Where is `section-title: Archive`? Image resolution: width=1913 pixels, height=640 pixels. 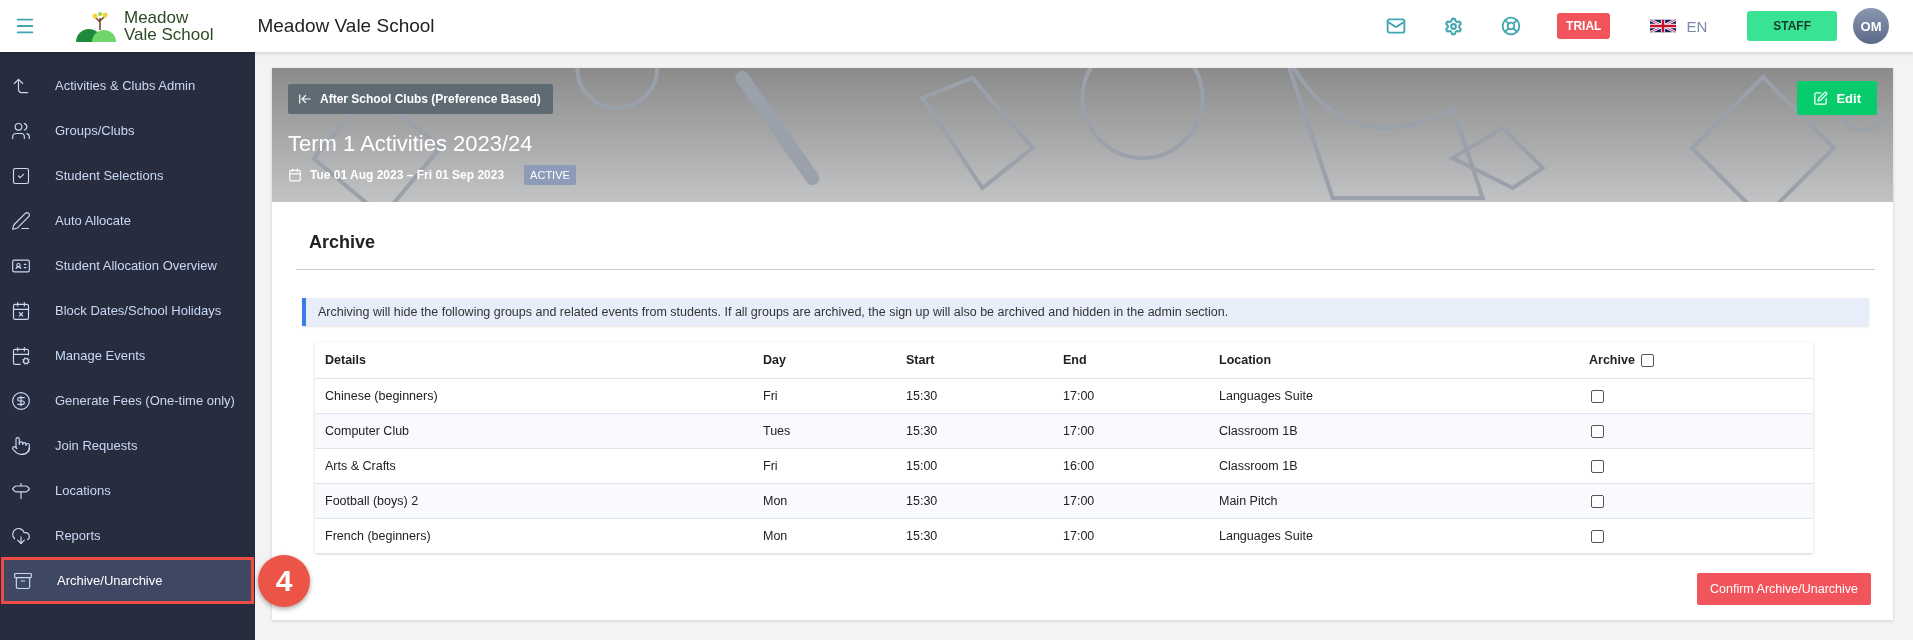
section-title: Archive is located at coordinates (1085, 236).